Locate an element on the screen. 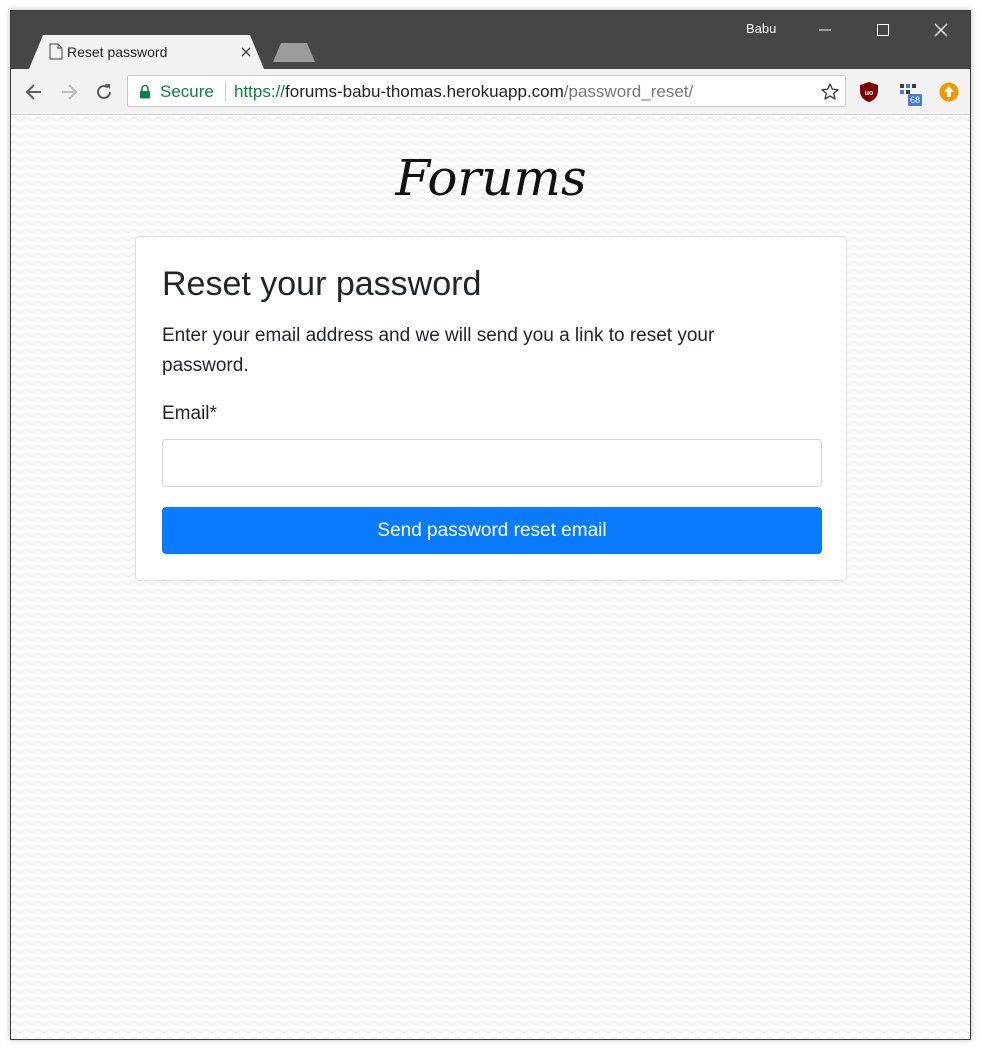 This screenshot has width=982, height=1050. send-reset-email-button: Send password reset email is located at coordinates (492, 530).